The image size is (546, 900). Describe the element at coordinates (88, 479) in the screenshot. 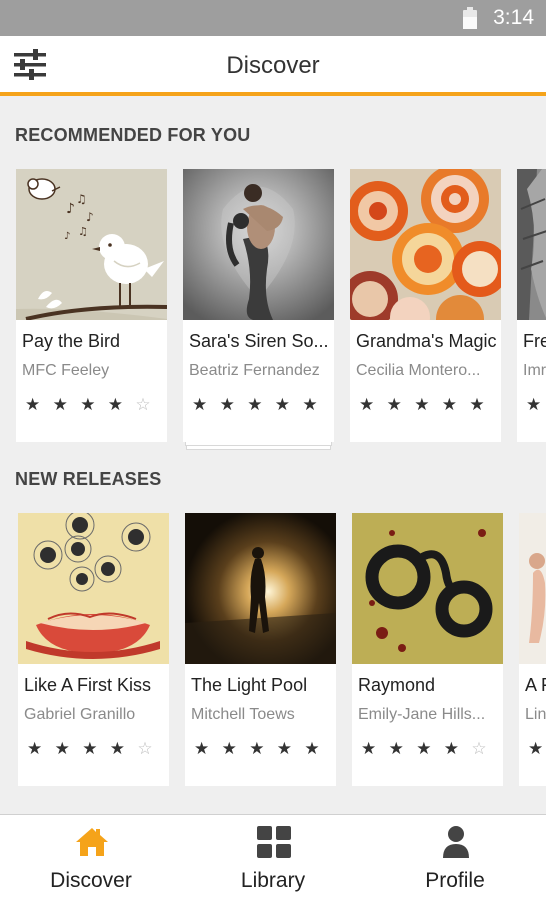

I see `section-title-new-releases: NEW RELEASES` at that location.